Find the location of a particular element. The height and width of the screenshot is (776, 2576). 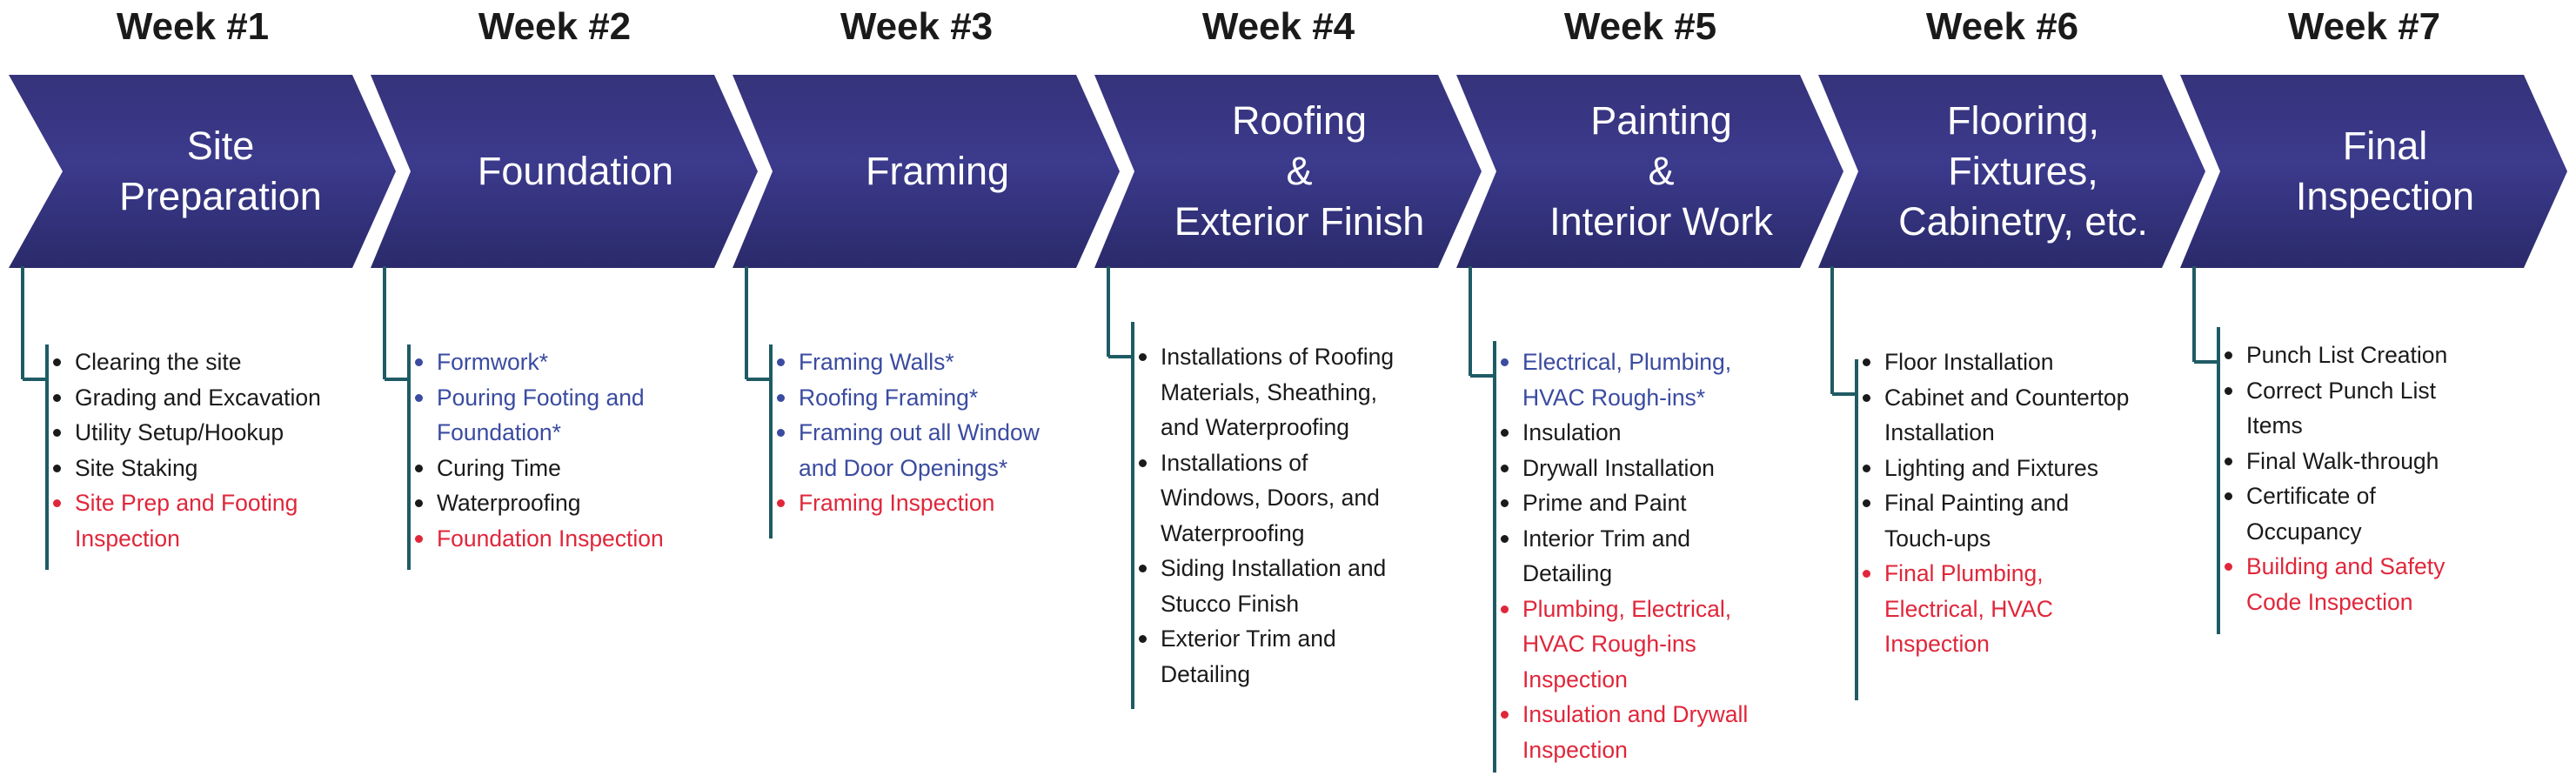

task-item-line: Framing Inspection is located at coordinates (897, 503).